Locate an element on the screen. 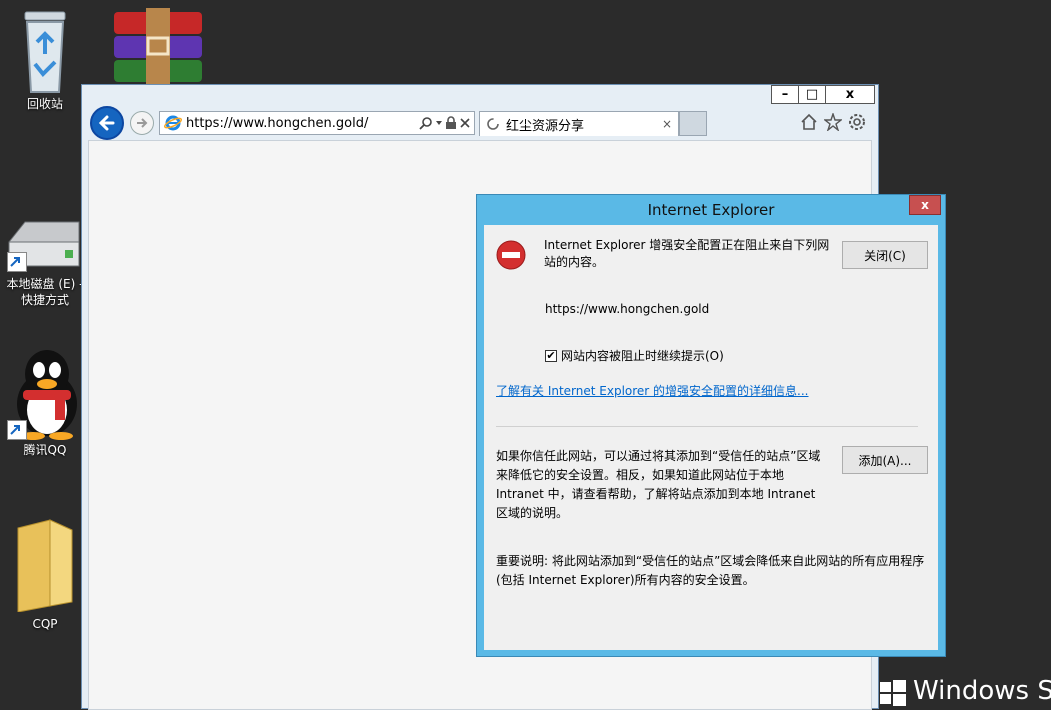 This screenshot has width=1051, height=710. checkbox: ✔ is located at coordinates (551, 355).